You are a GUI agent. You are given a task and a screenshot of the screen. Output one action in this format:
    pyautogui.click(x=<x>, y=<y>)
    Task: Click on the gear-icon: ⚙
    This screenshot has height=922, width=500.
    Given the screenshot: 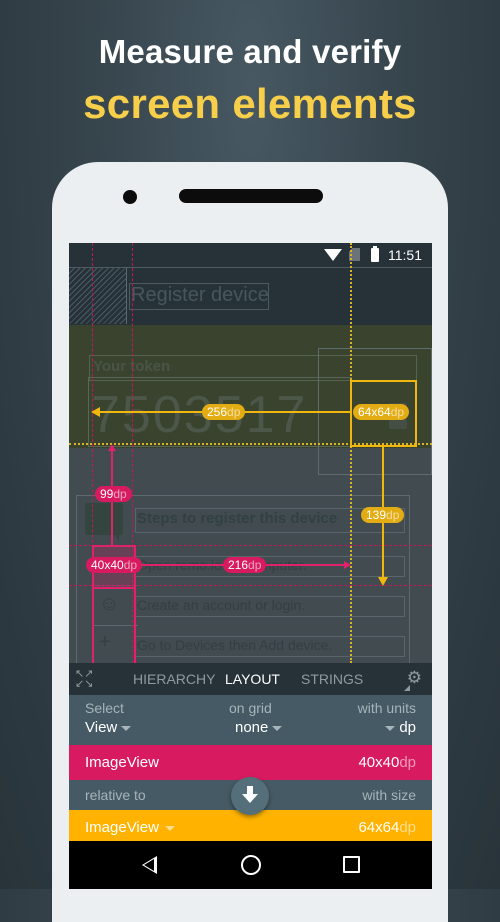 What is the action you would take?
    pyautogui.click(x=414, y=678)
    